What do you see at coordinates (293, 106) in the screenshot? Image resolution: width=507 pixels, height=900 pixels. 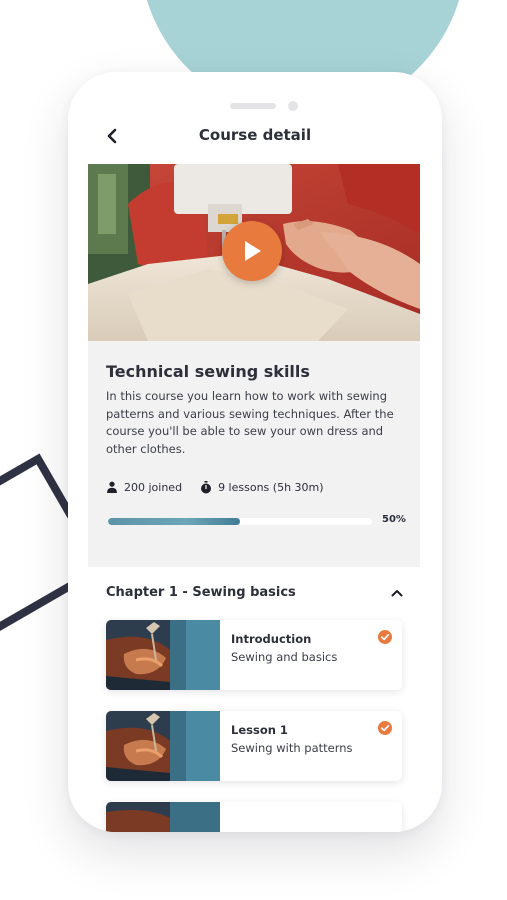 I see `phone-camera` at bounding box center [293, 106].